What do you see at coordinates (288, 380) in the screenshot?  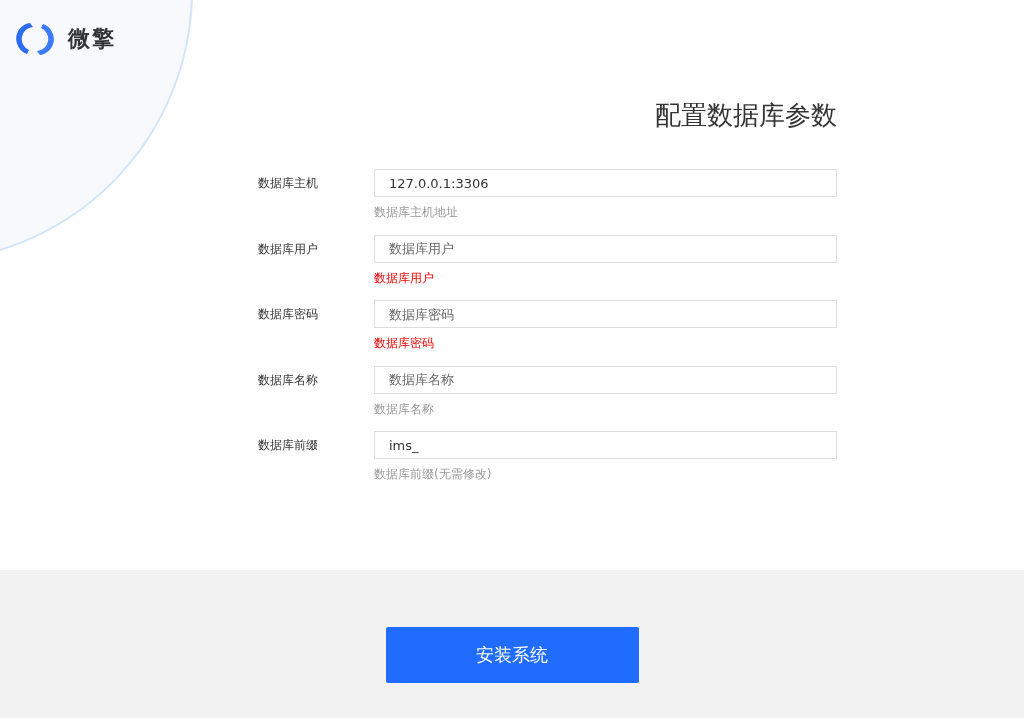 I see `field-label: 数据库名称` at bounding box center [288, 380].